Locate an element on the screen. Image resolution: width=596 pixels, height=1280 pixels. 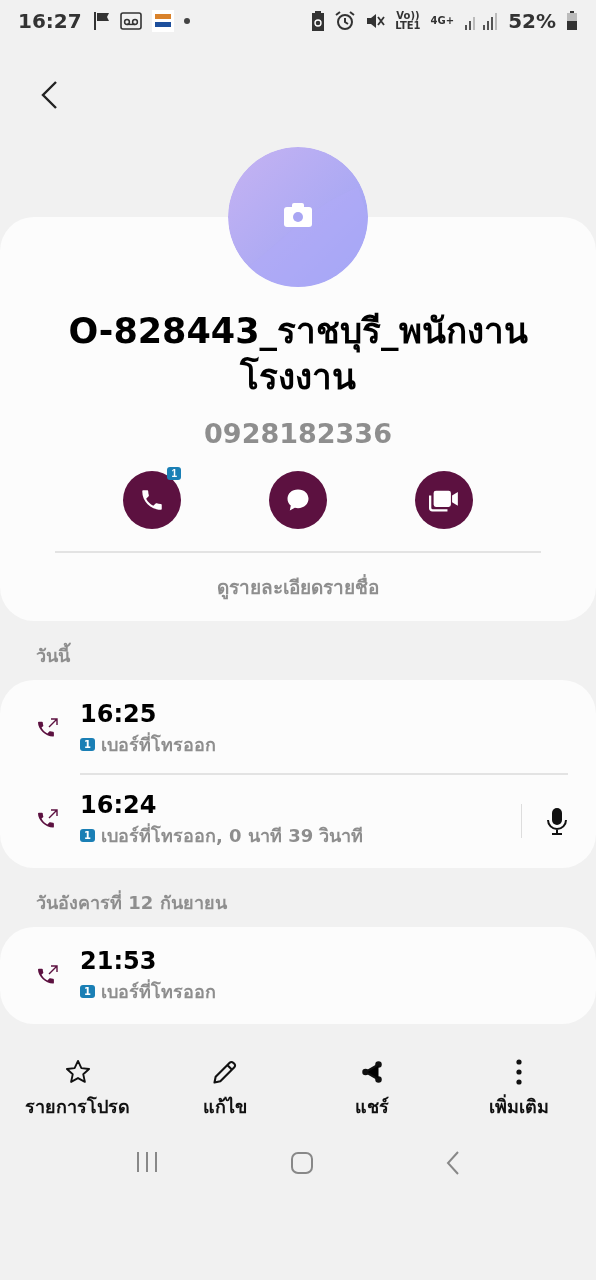
home-button is located at coordinates (302, 1163).